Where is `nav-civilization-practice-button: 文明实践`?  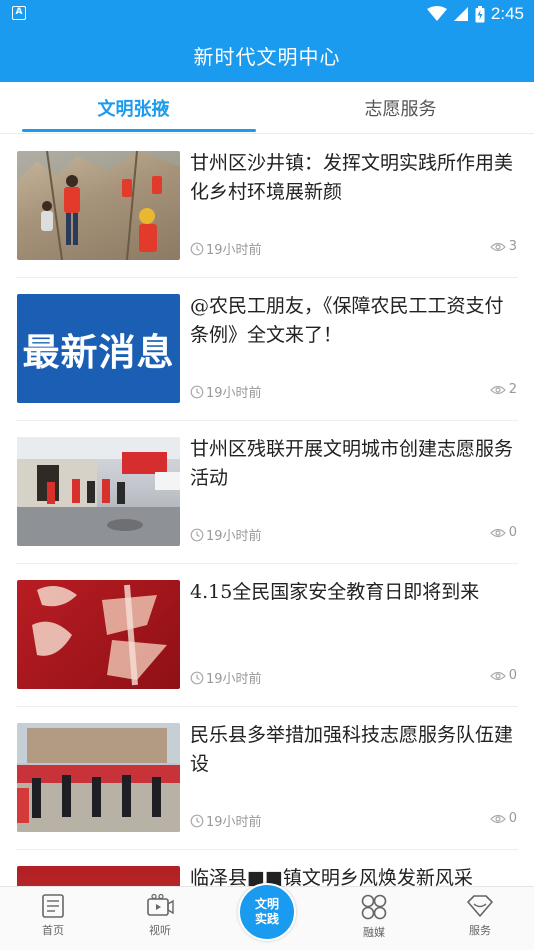
nav-civilization-practice-button: 文明实践 is located at coordinates (267, 912).